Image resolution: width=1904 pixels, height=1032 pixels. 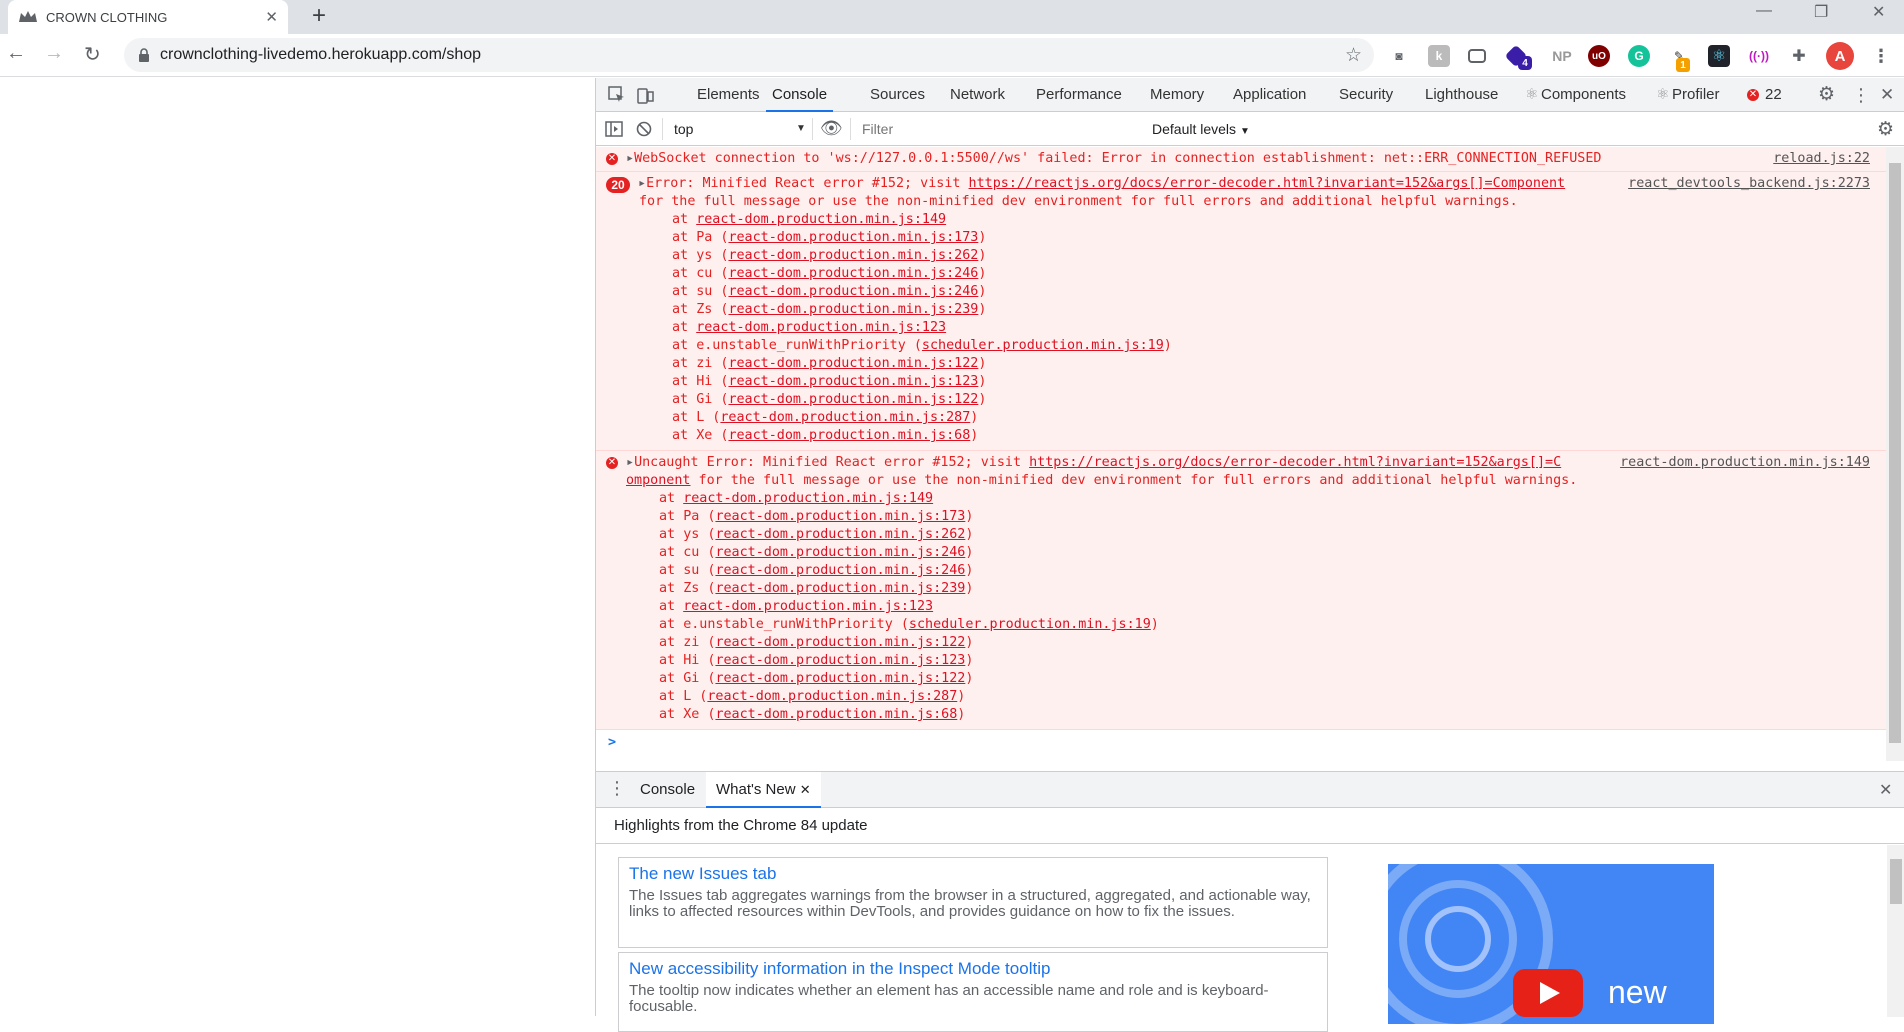 What do you see at coordinates (1477, 56) in the screenshot?
I see `cast-icon` at bounding box center [1477, 56].